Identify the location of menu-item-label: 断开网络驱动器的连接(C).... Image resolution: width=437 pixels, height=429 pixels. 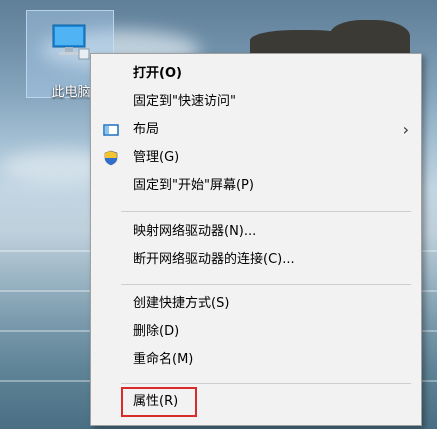
(214, 259).